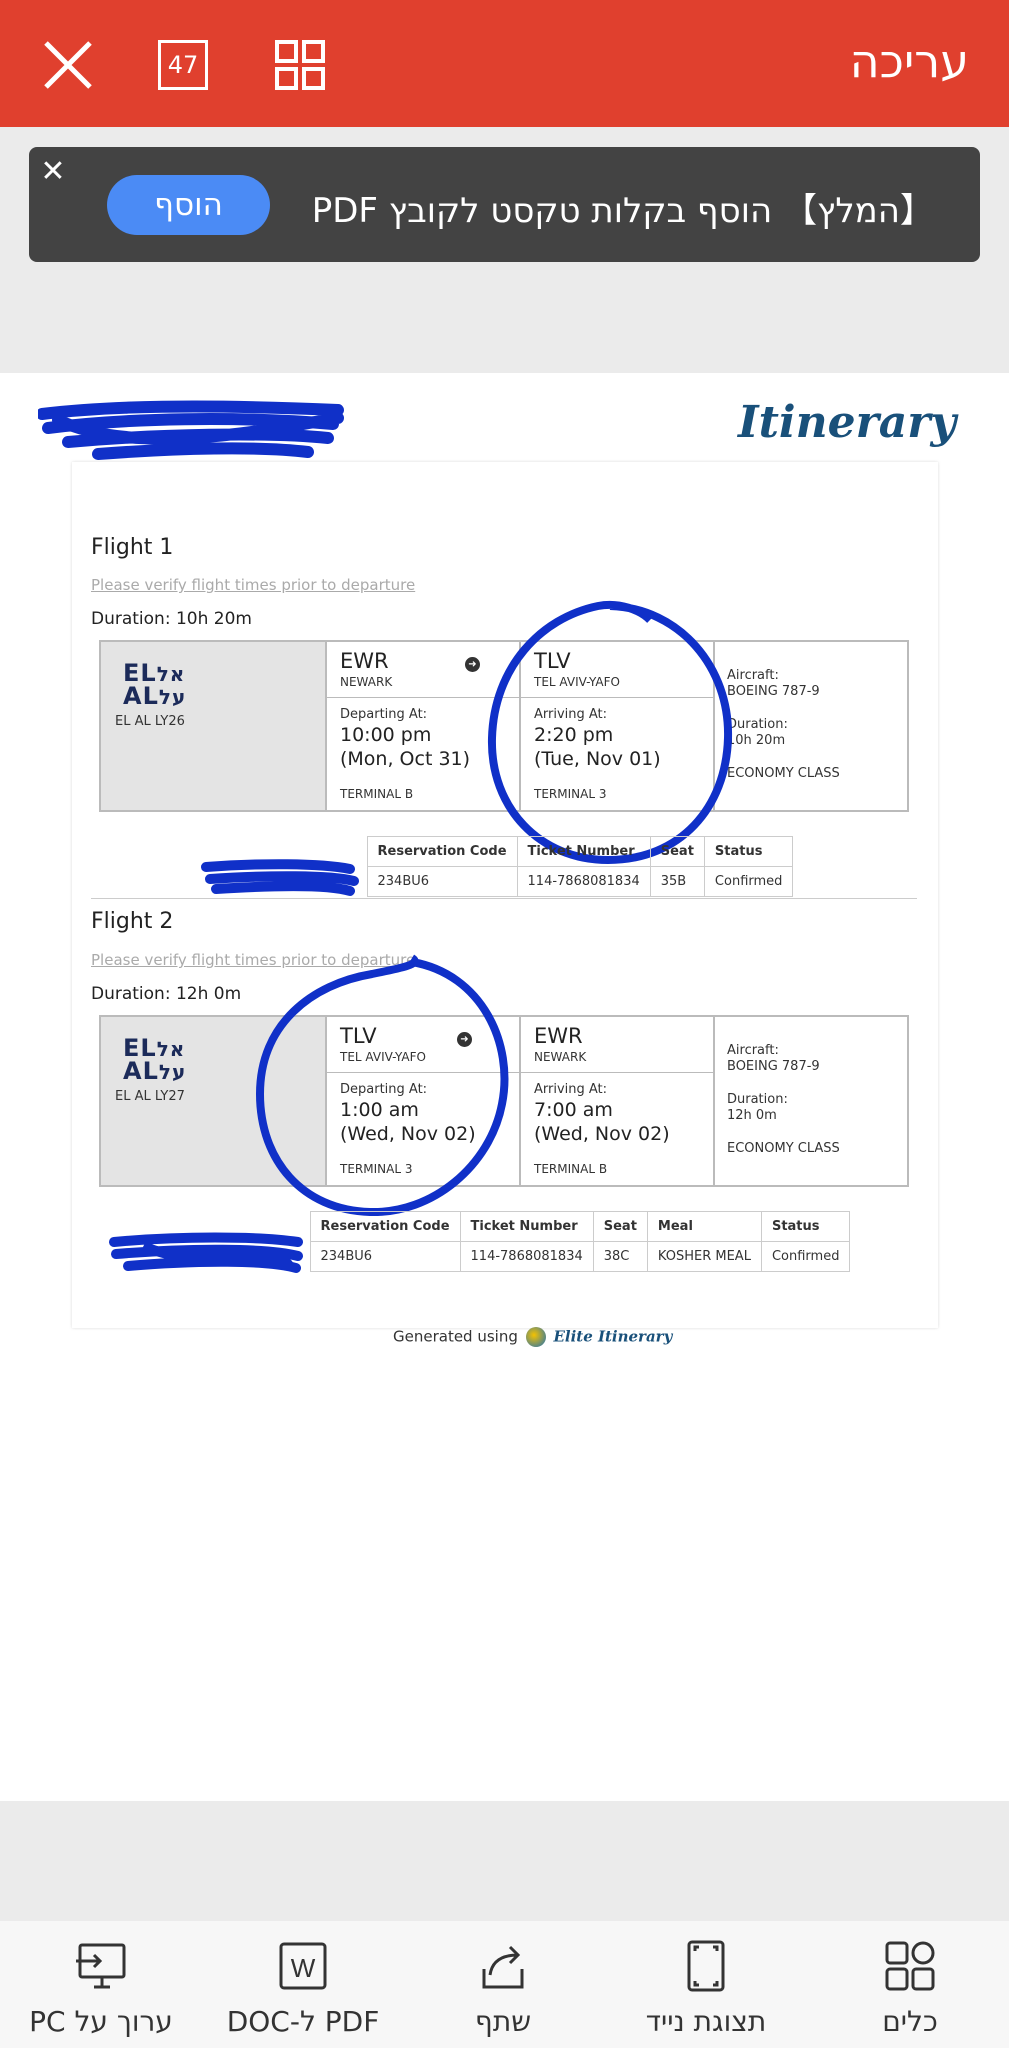 This screenshot has width=1009, height=2048. I want to click on departure-date: (Mon, Oct 31), so click(405, 759).